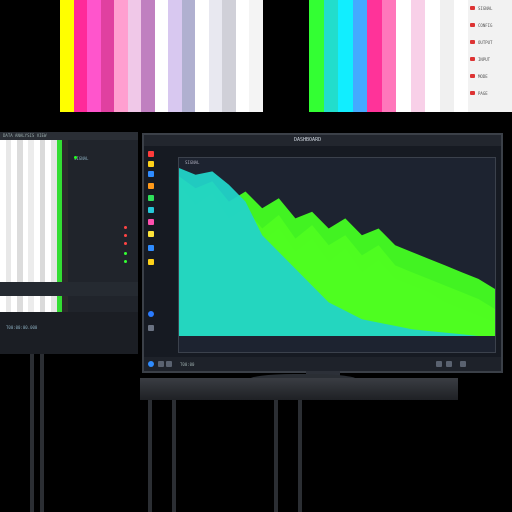 The image size is (512, 512). Describe the element at coordinates (484, 59) in the screenshot. I see `side-panel-row-label: INPUT` at that location.